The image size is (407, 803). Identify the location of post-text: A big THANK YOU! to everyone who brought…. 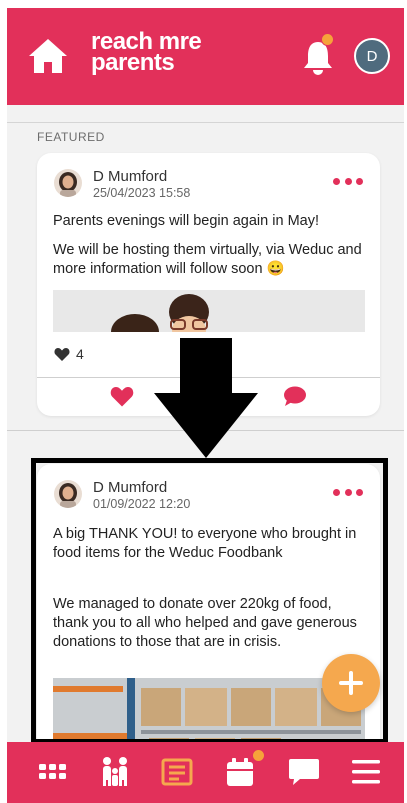
(205, 543).